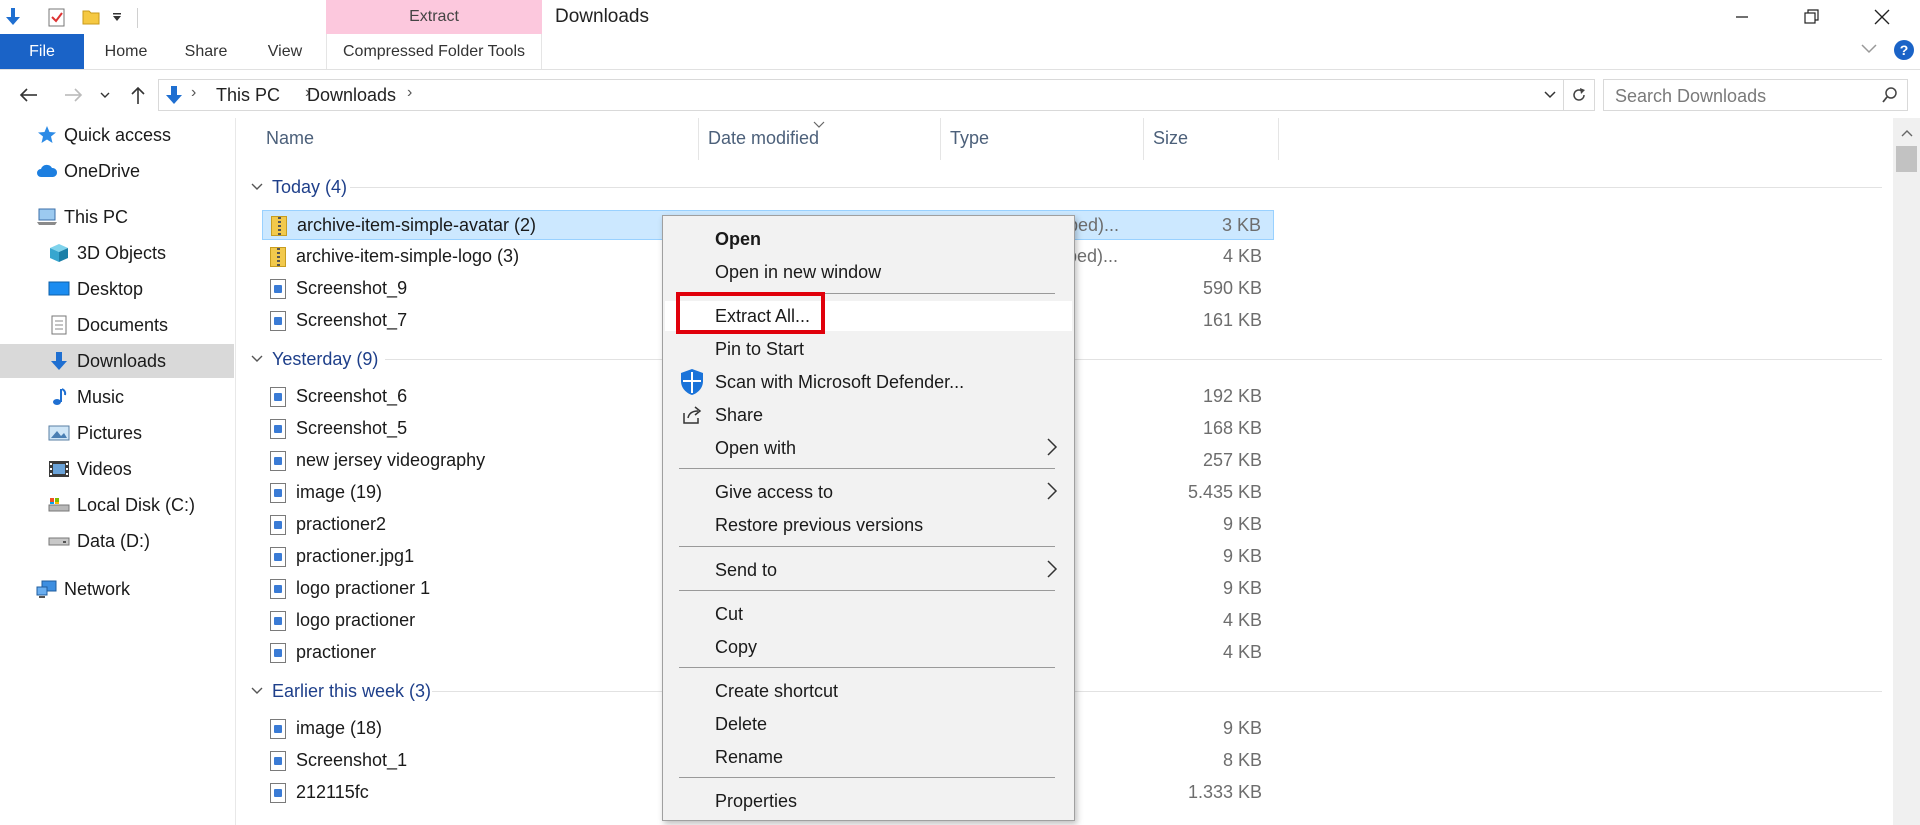 The image size is (1920, 825). Describe the element at coordinates (42, 51) in the screenshot. I see `tab-file: File` at that location.